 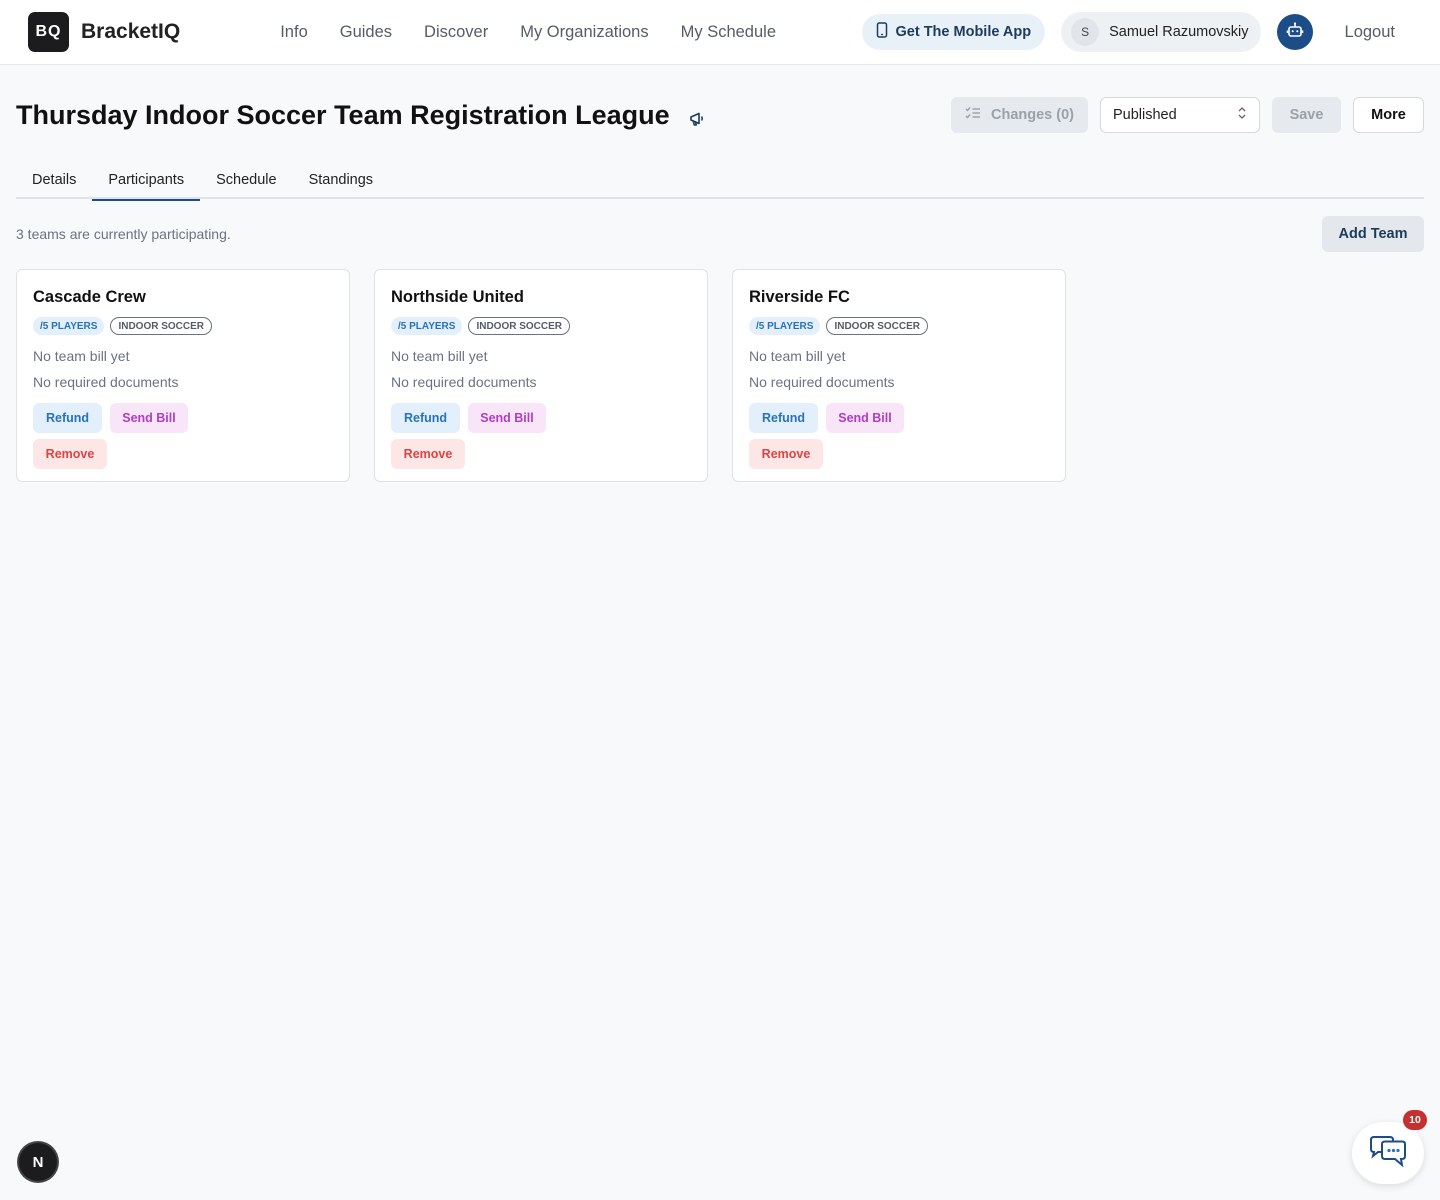 I want to click on assistant-button, so click(x=1294, y=32).